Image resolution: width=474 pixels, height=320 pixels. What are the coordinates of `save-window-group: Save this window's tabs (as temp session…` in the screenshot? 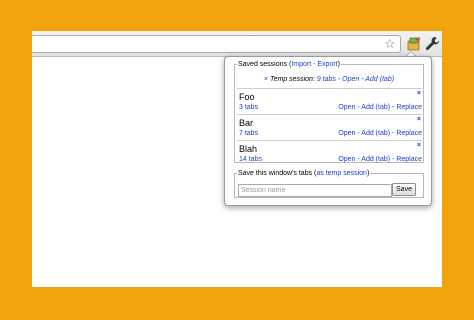 It's located at (329, 184).